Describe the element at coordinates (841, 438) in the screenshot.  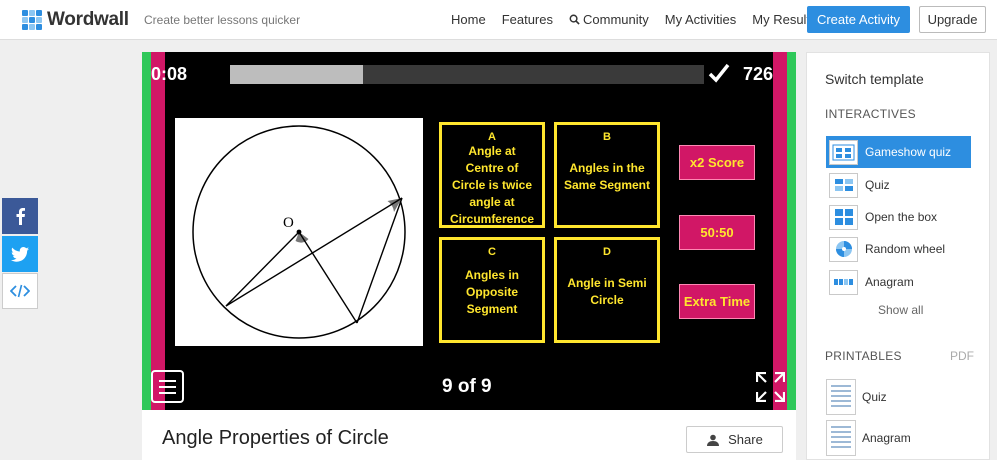
I see `printable-anagram-icon` at that location.